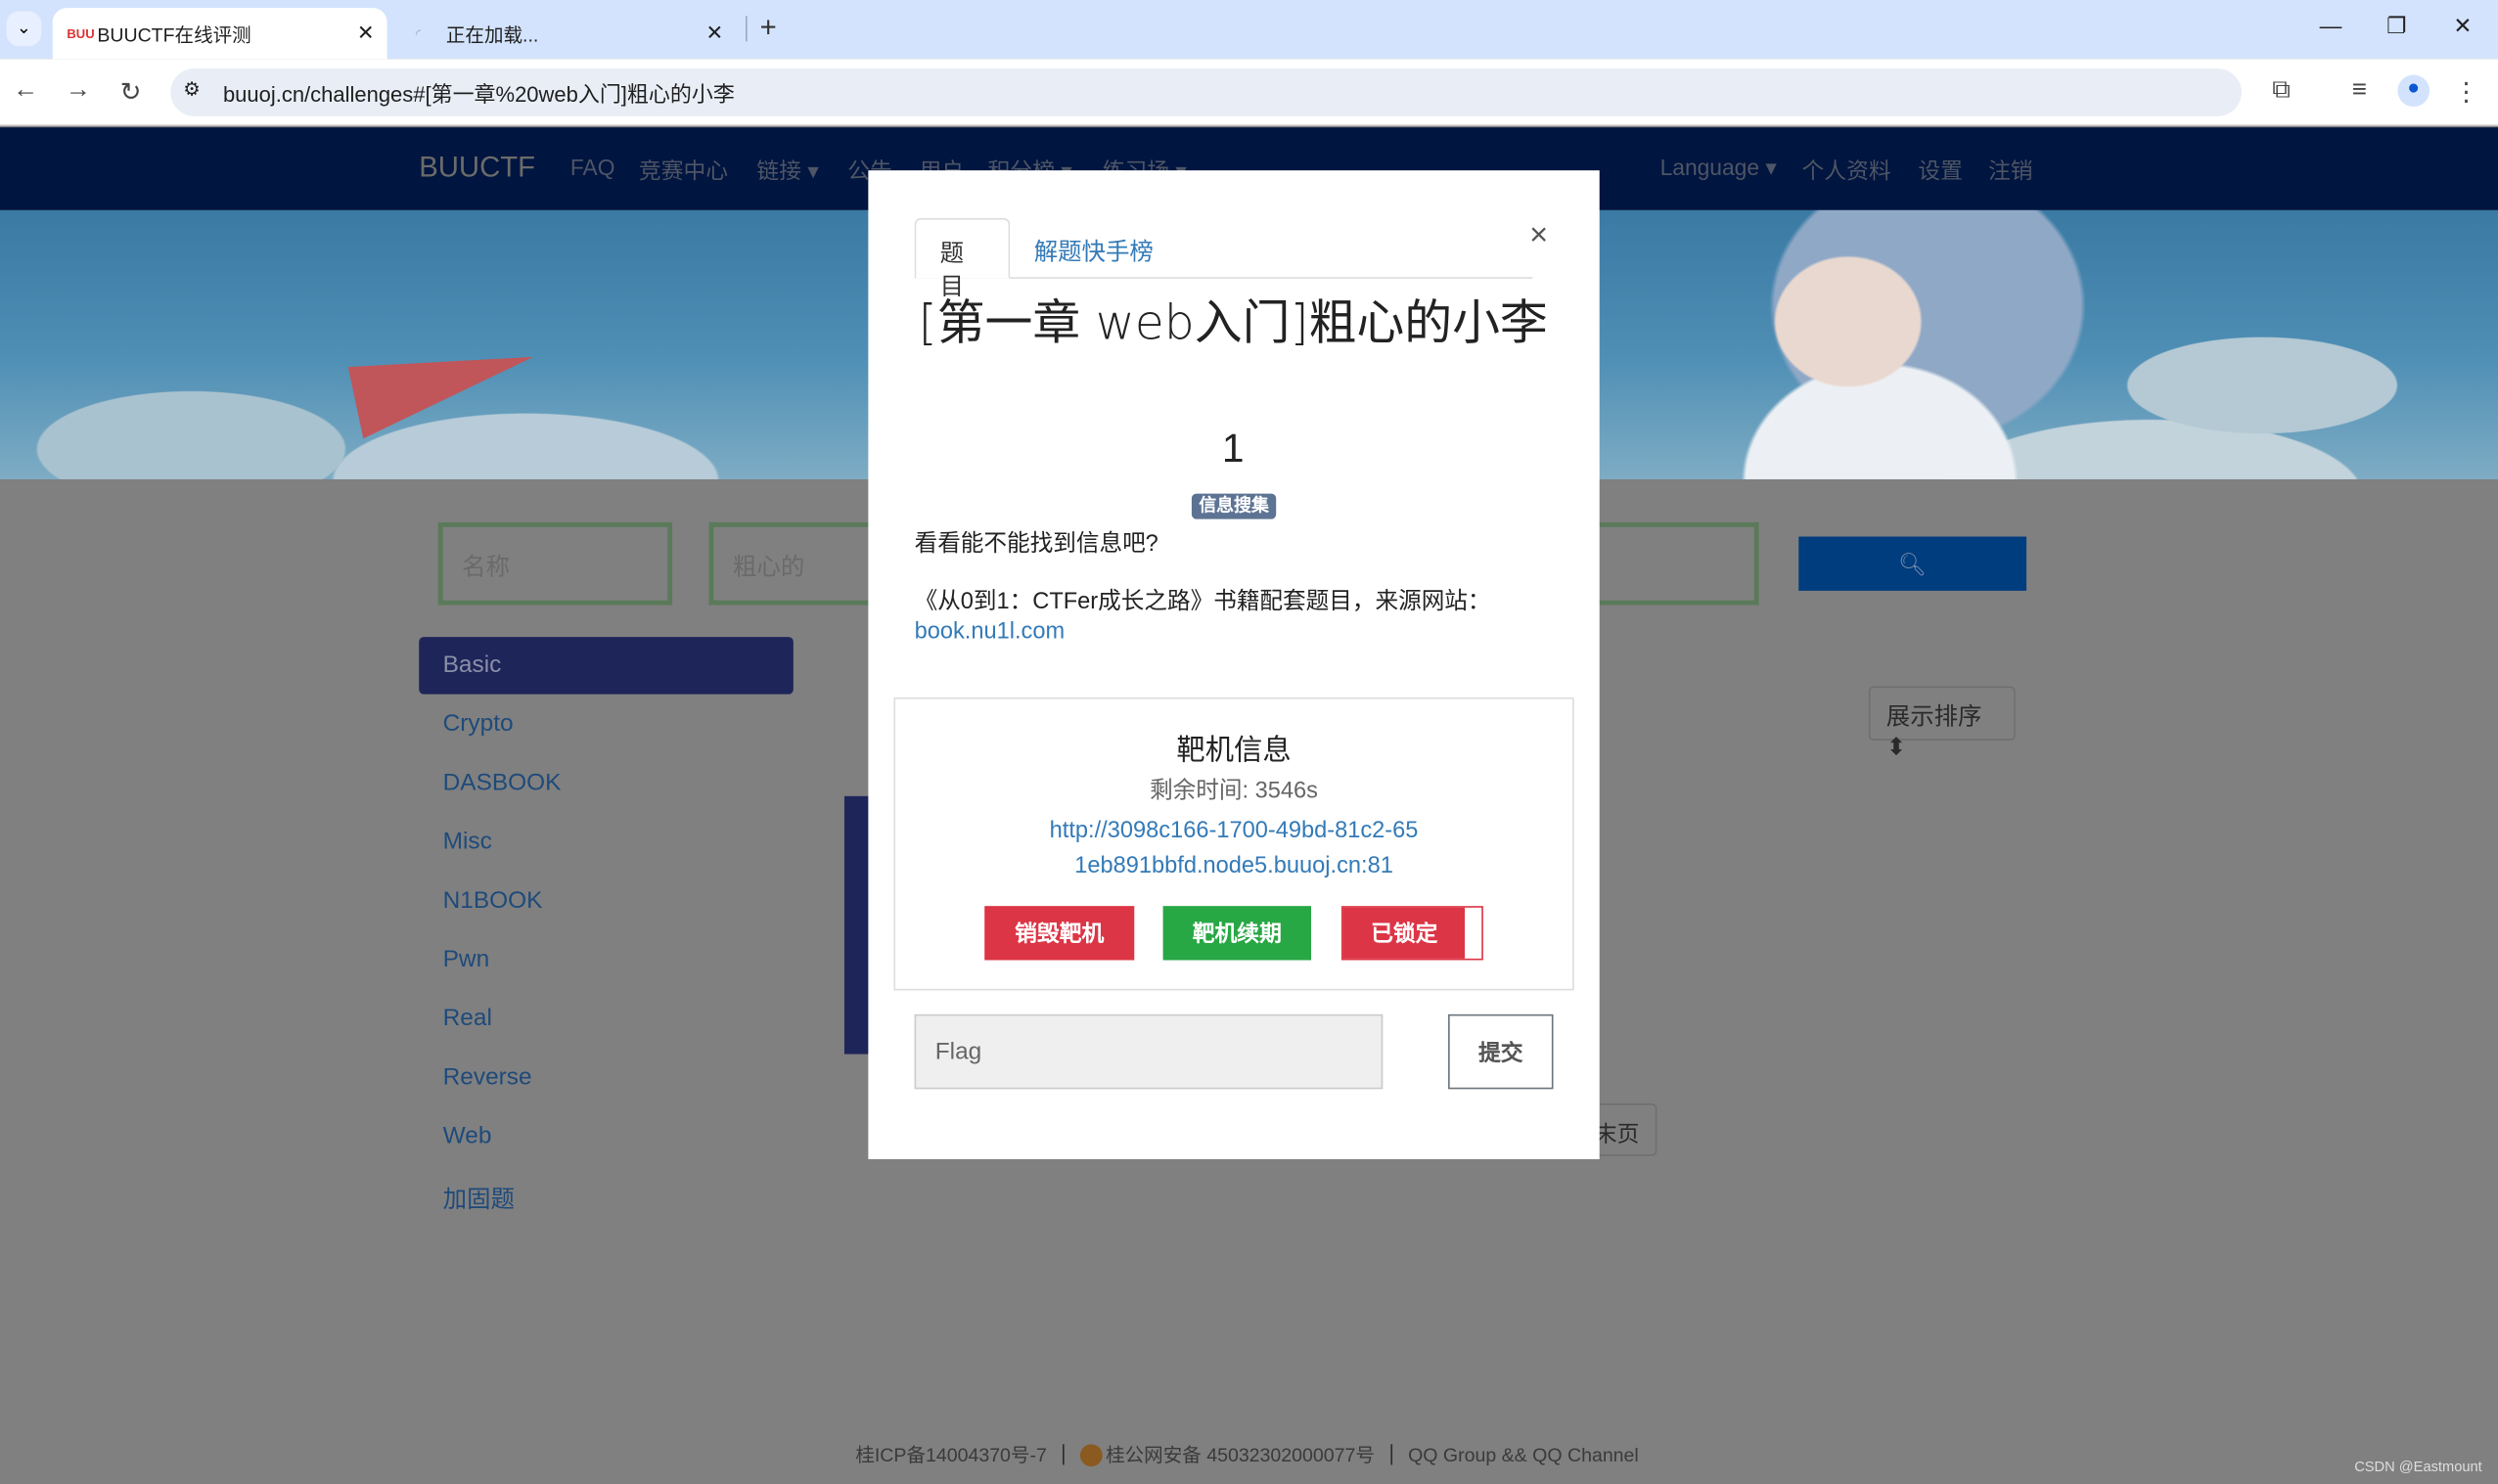 This screenshot has width=2498, height=1484. Describe the element at coordinates (130, 92) in the screenshot. I see `reload-icon: ↻` at that location.